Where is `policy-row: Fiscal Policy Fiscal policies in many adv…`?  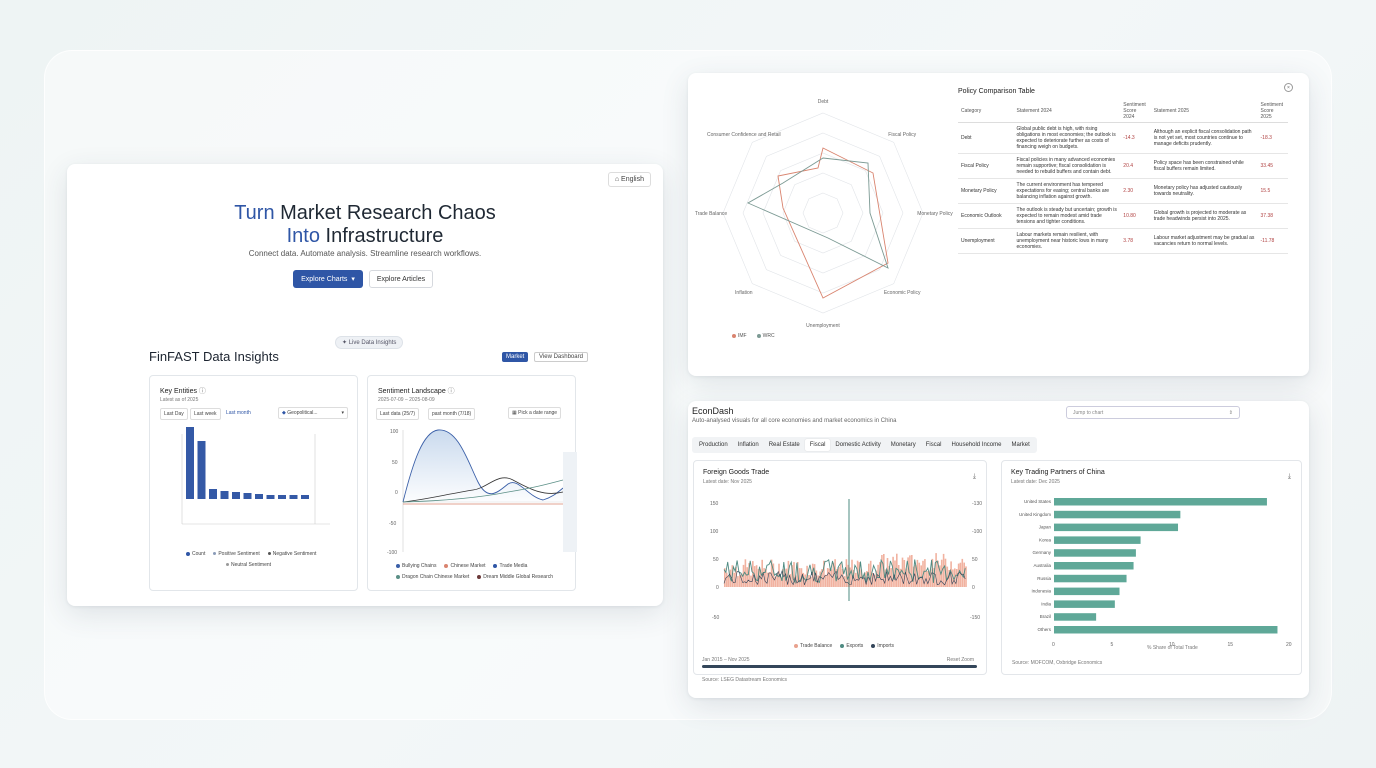
policy-row: Fiscal Policy Fiscal policies in many adv… is located at coordinates (1123, 166).